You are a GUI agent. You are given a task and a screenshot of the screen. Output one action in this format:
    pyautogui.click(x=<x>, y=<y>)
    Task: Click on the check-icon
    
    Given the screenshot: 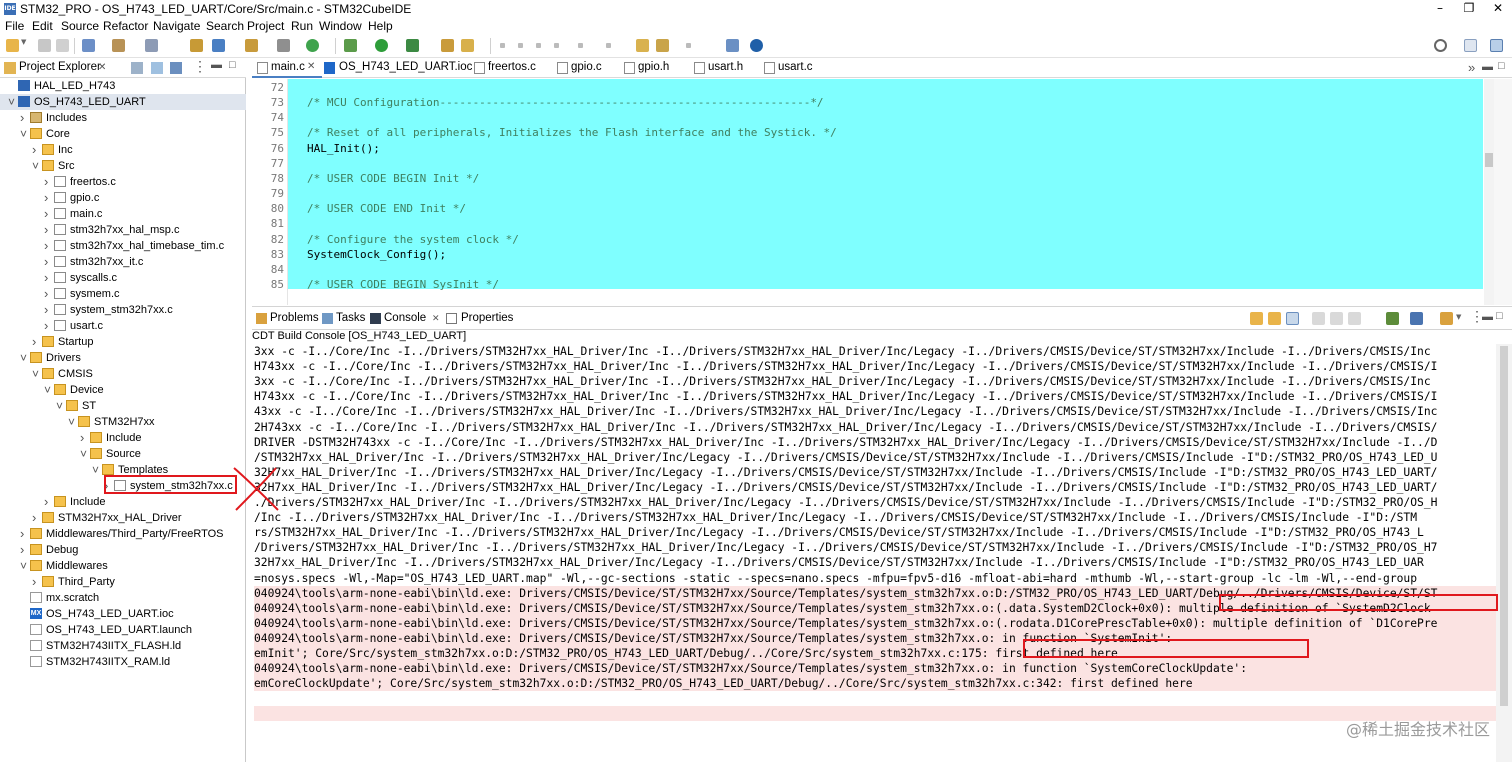 What is the action you would take?
    pyautogui.click(x=312, y=45)
    